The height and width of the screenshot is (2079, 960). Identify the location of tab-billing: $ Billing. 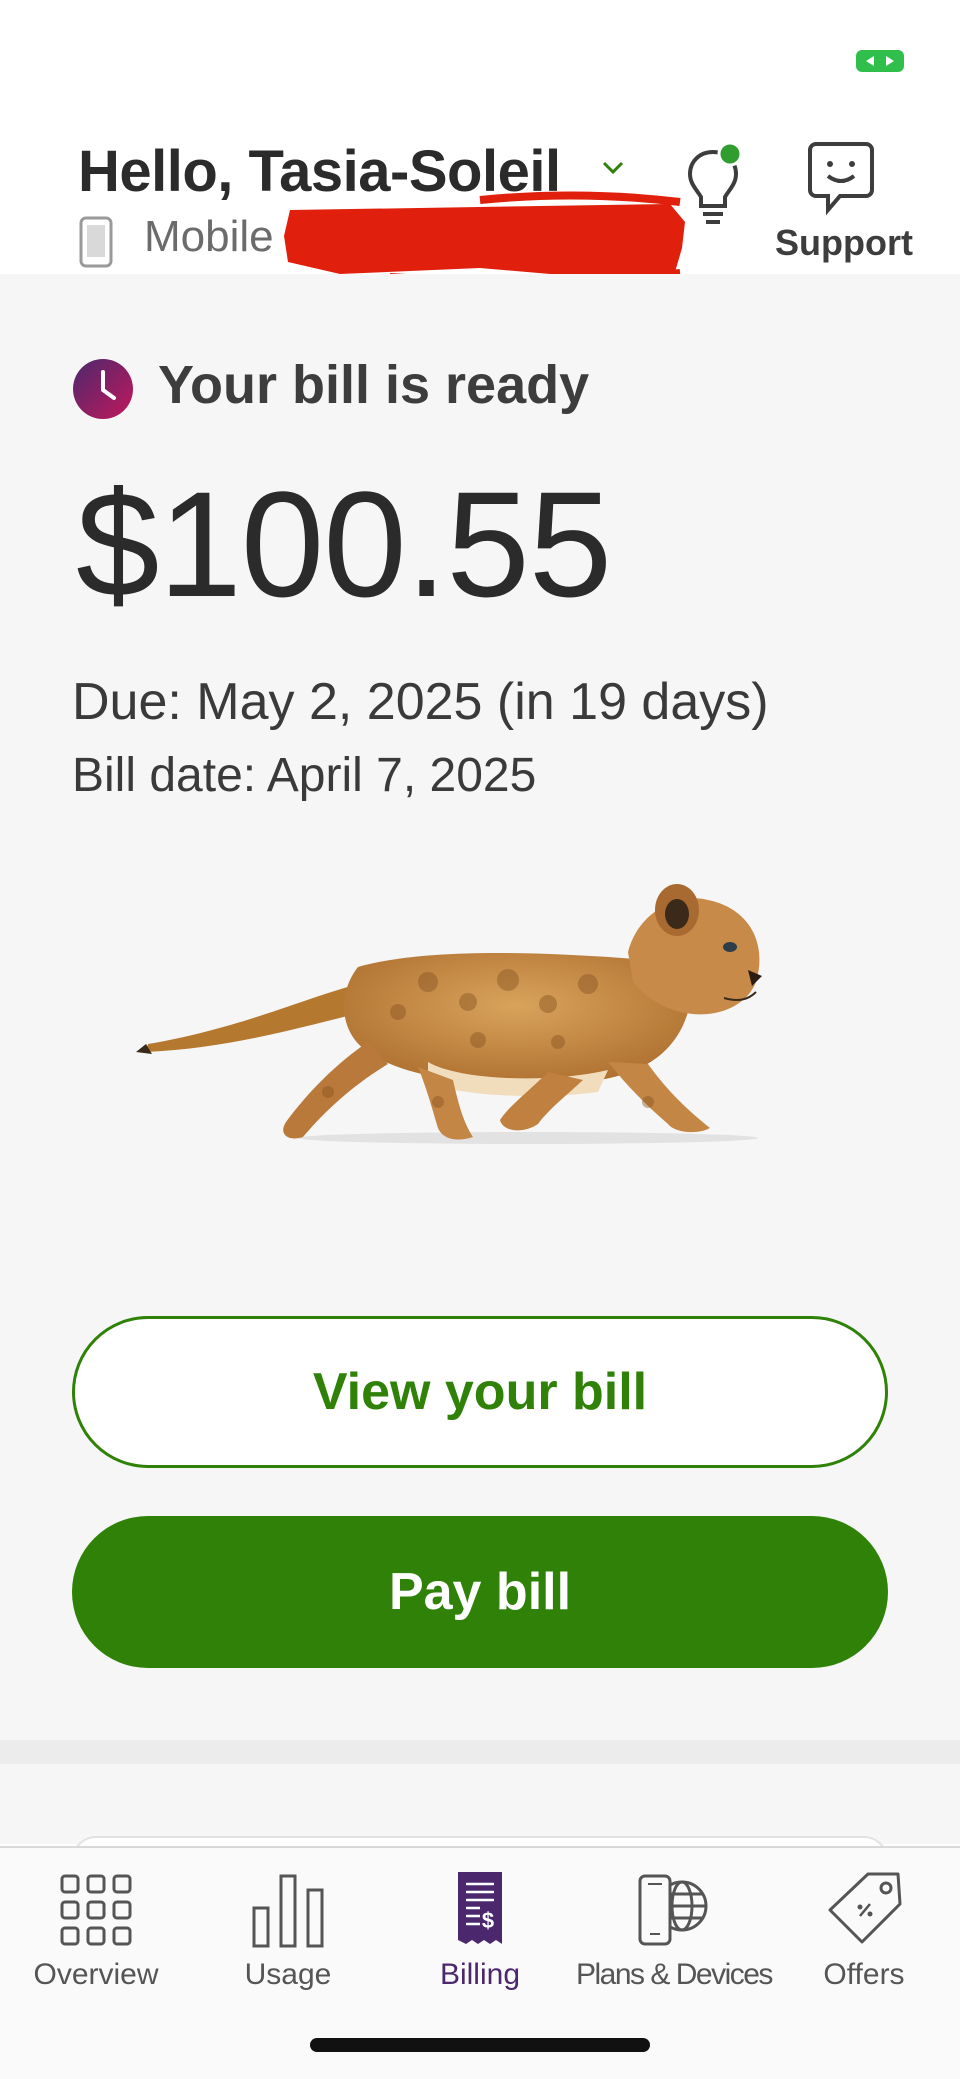
(480, 1923).